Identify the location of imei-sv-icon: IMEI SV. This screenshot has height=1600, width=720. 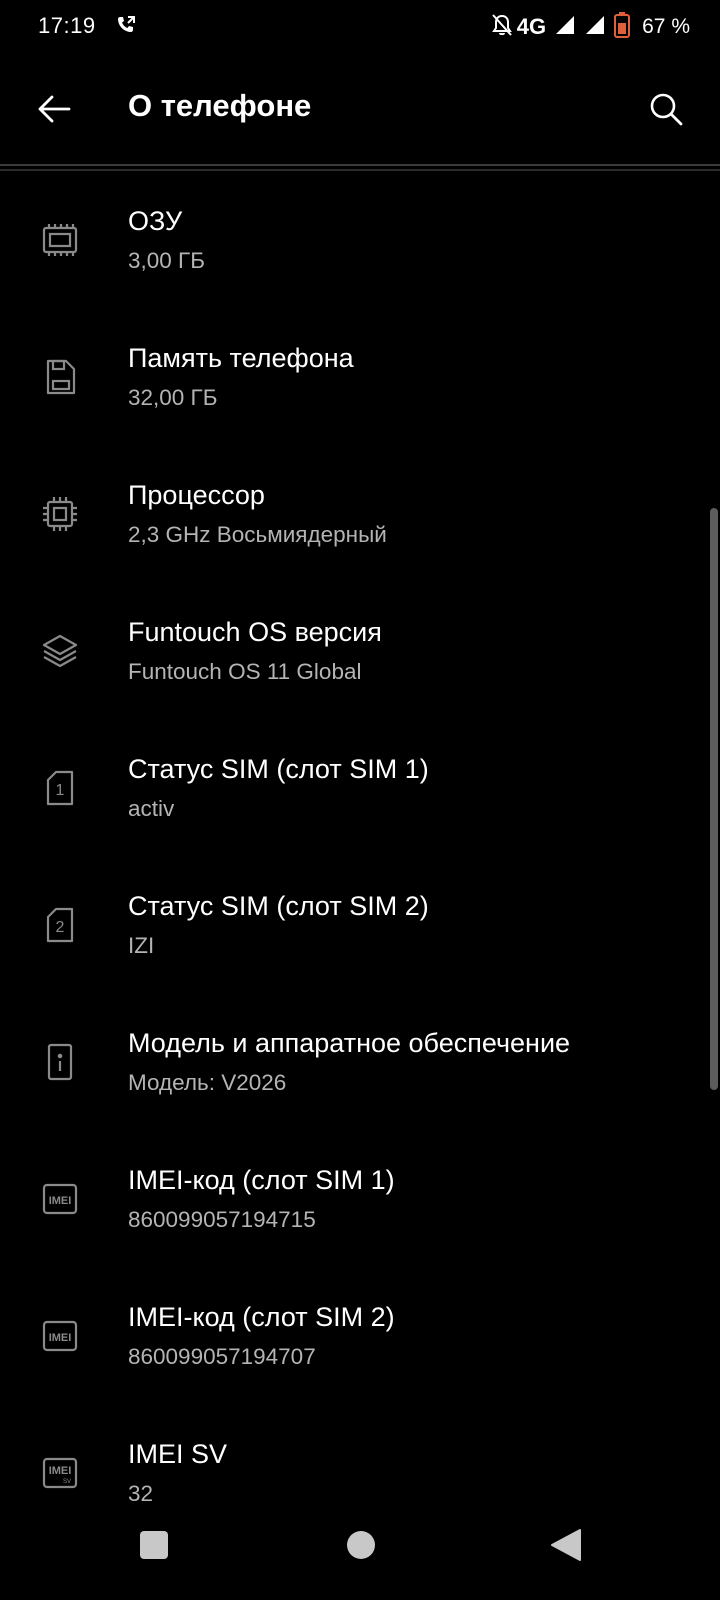
(60, 1473).